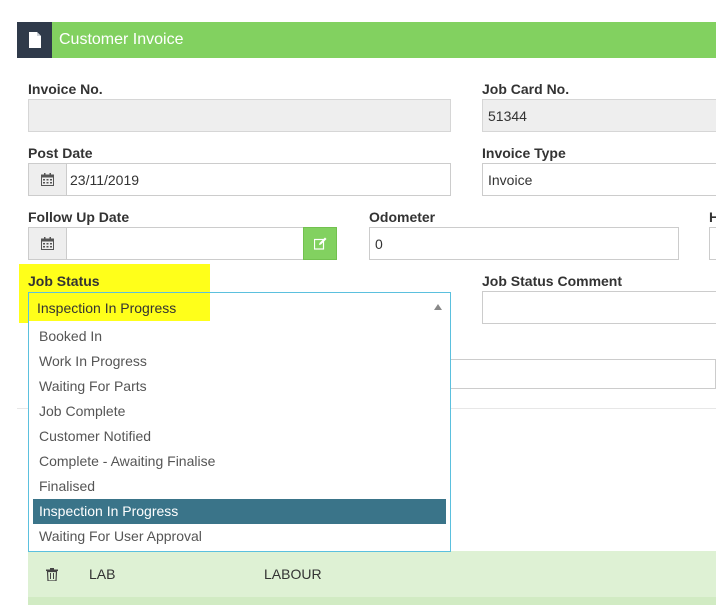 The image size is (716, 605). I want to click on follow-up-date-label: Follow Up Date, so click(79, 217).